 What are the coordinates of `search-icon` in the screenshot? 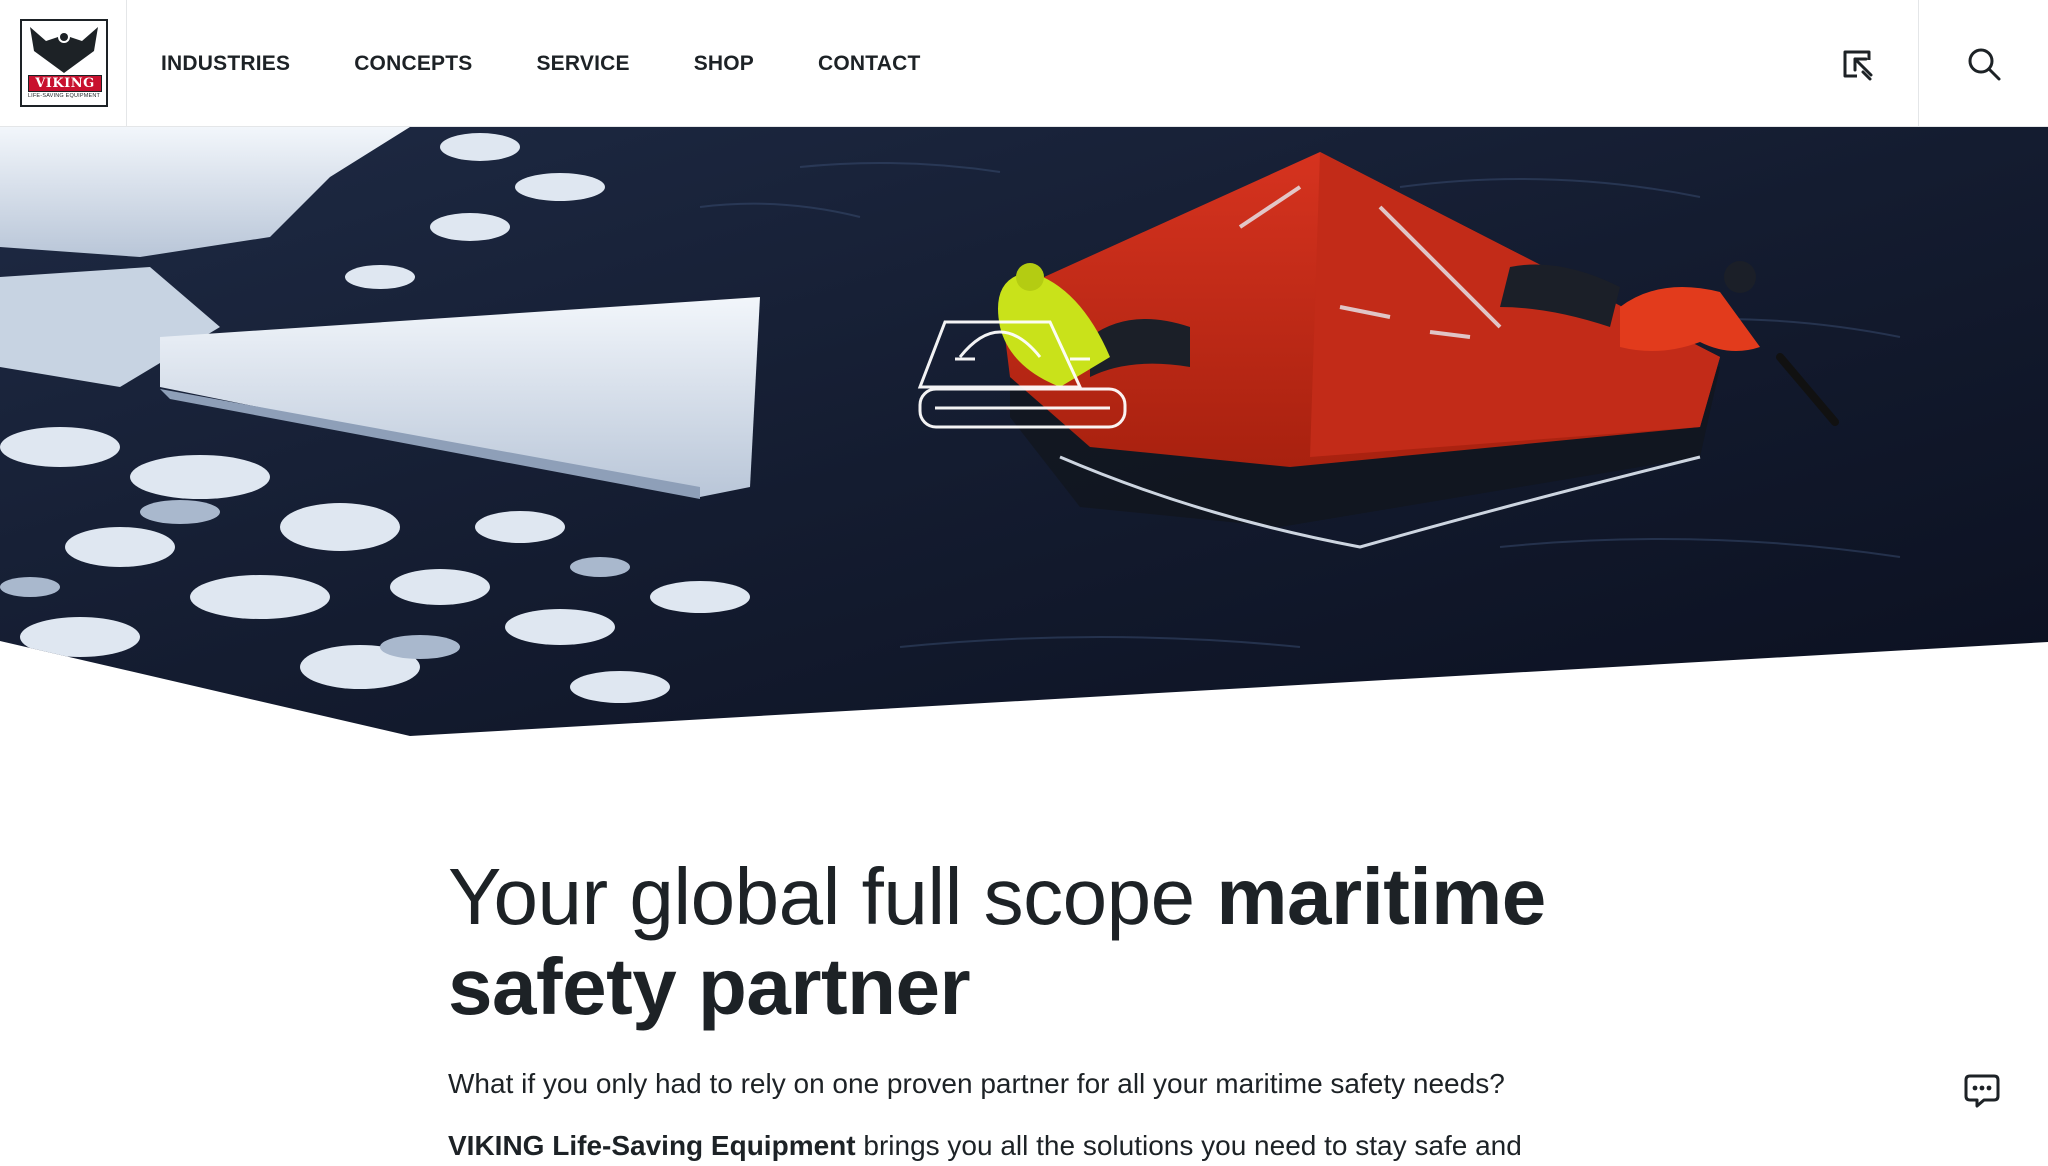 It's located at (1984, 64).